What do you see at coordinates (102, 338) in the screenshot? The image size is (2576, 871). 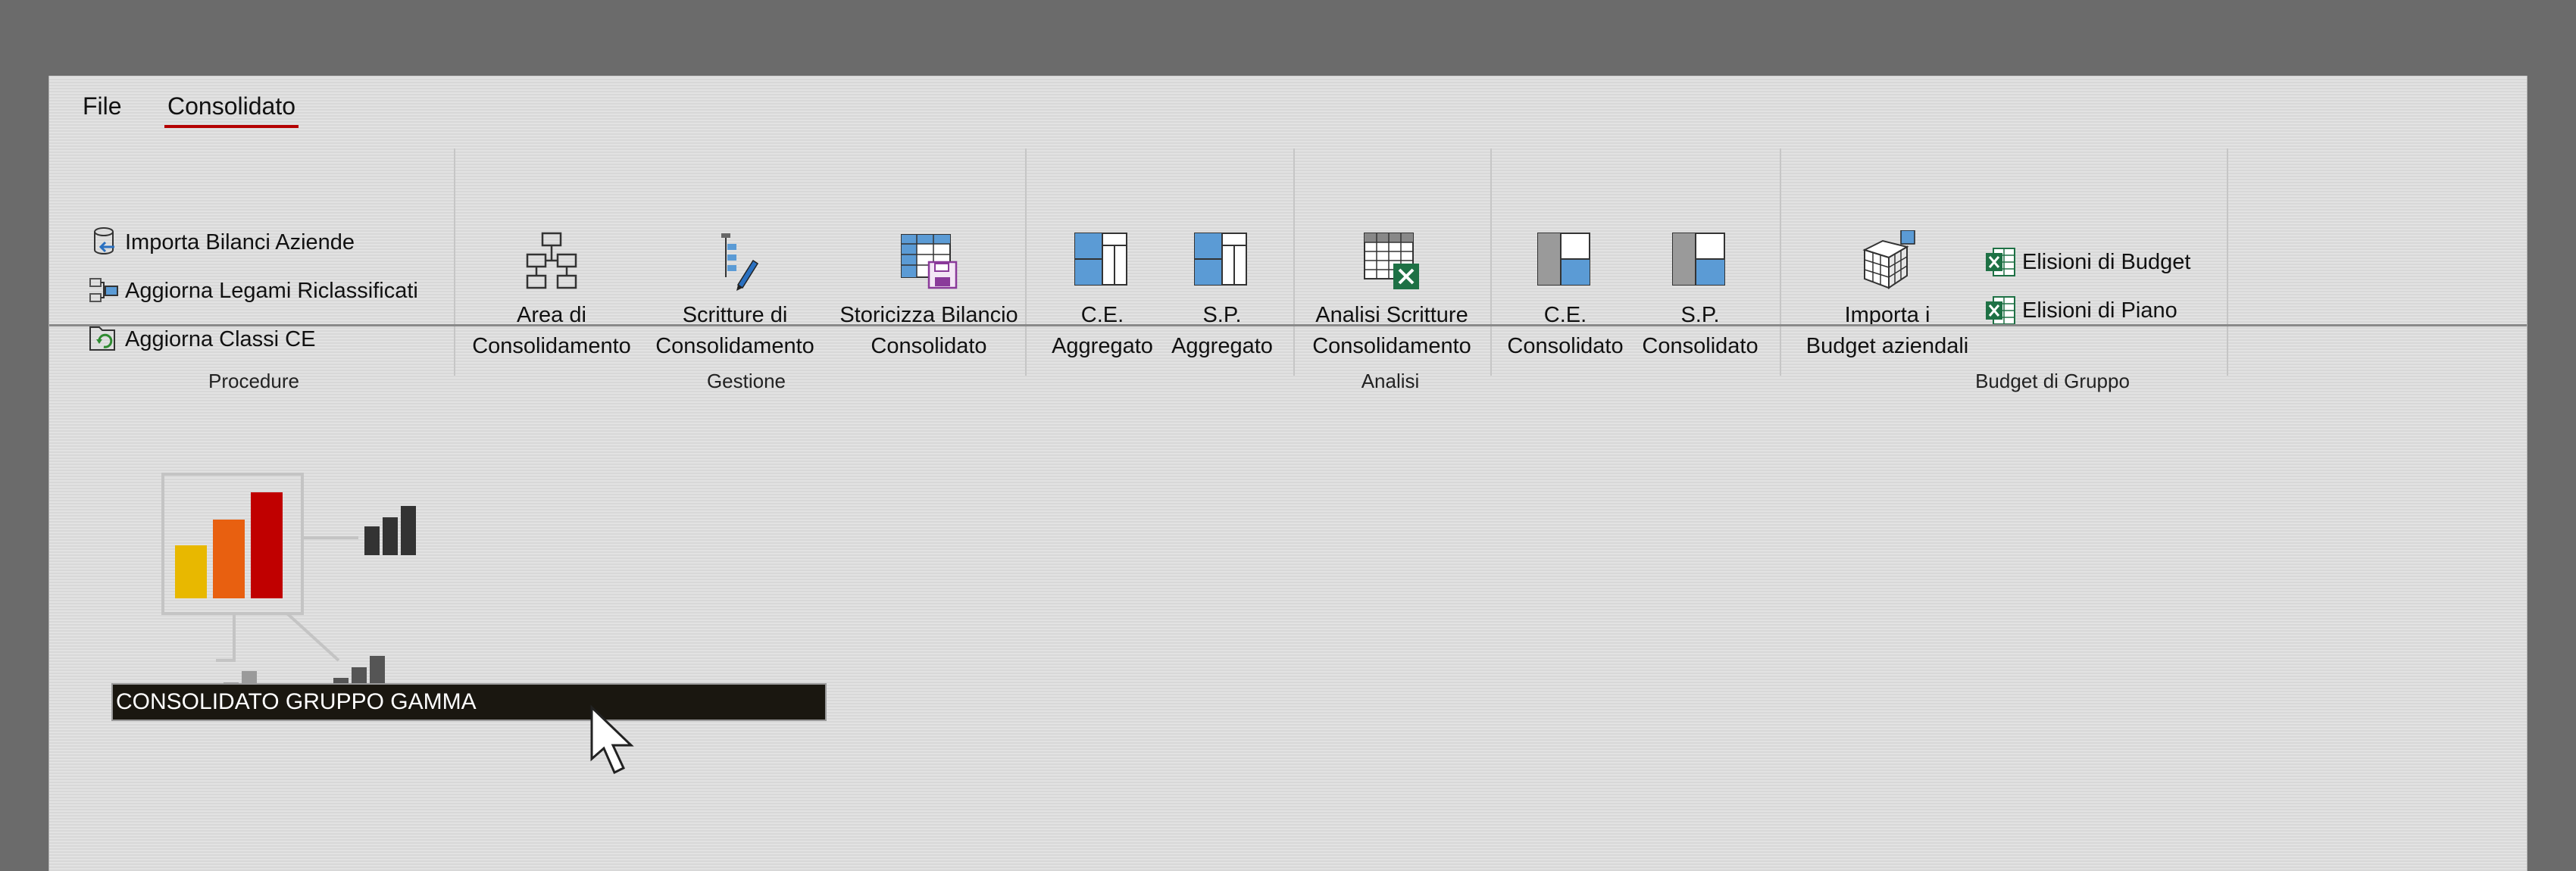 I see `refresh-classes-icon` at bounding box center [102, 338].